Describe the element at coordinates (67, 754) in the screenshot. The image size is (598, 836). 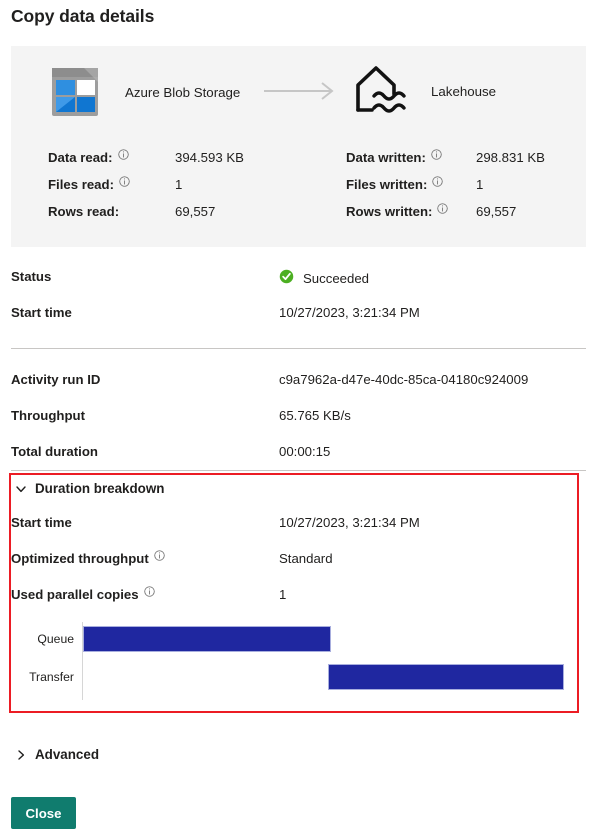
I see `advanced-label: Advanced` at that location.